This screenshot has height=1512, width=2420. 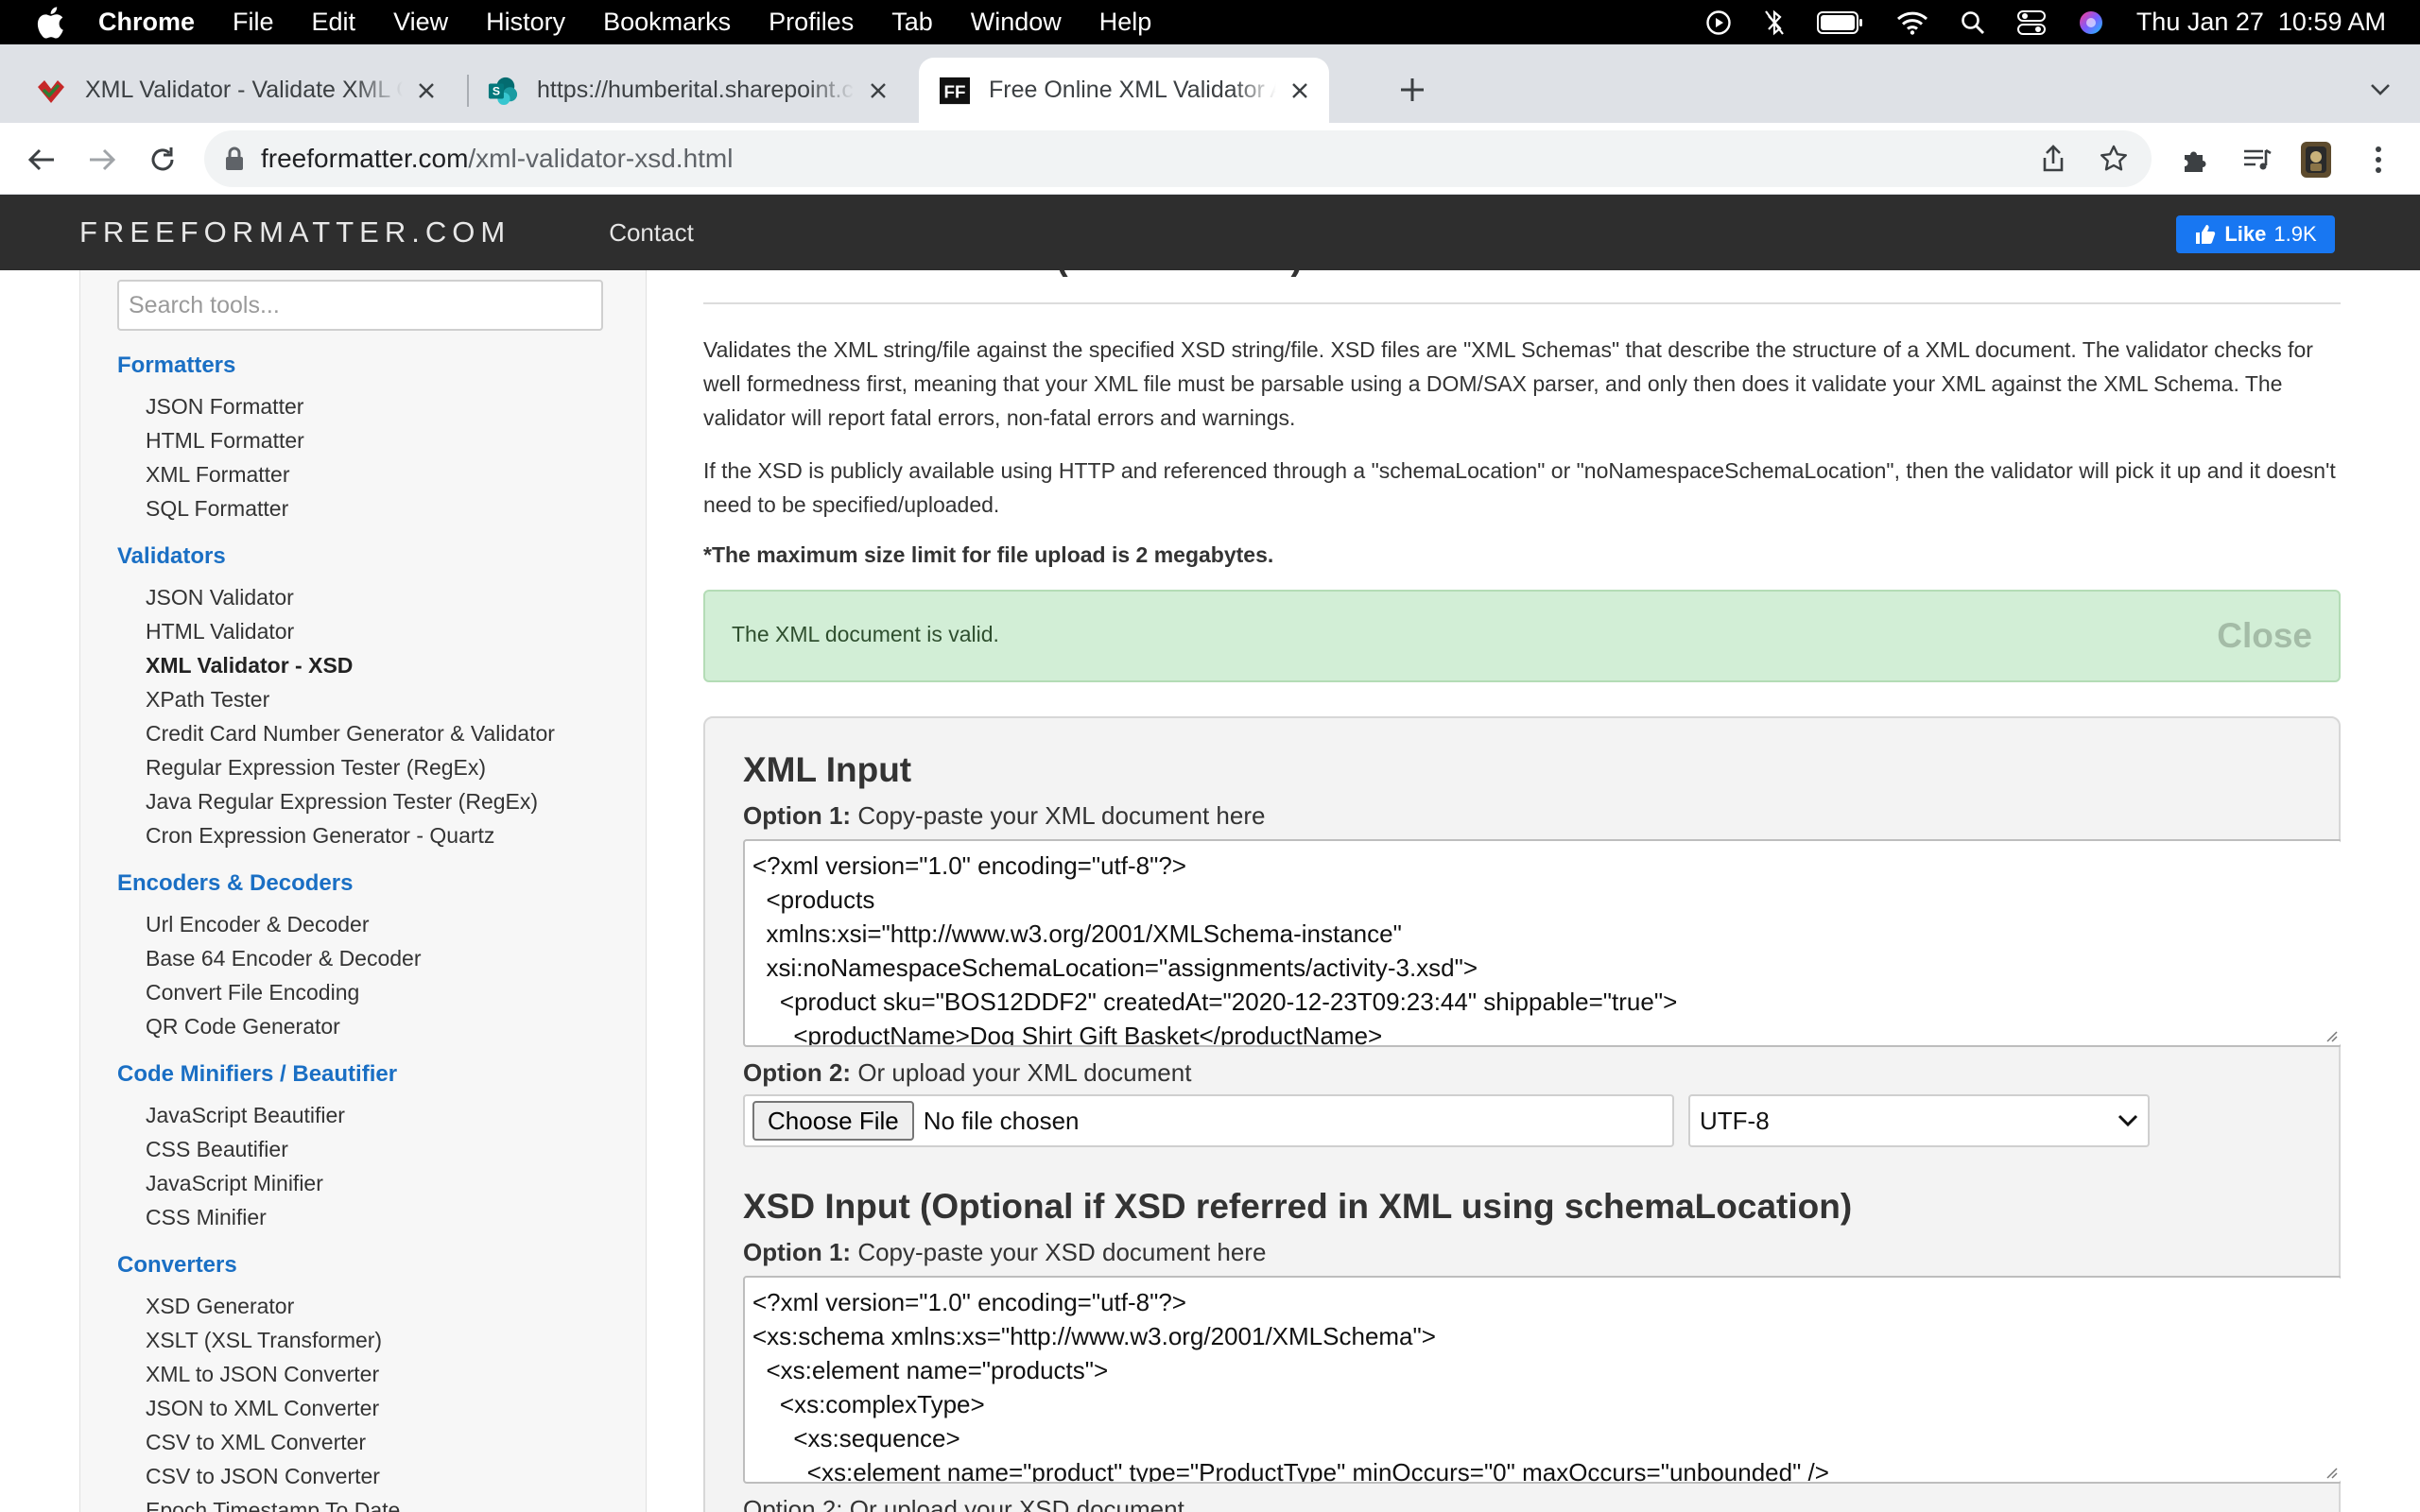 I want to click on sidebar-item-html-validator: HTML Validator, so click(x=220, y=631).